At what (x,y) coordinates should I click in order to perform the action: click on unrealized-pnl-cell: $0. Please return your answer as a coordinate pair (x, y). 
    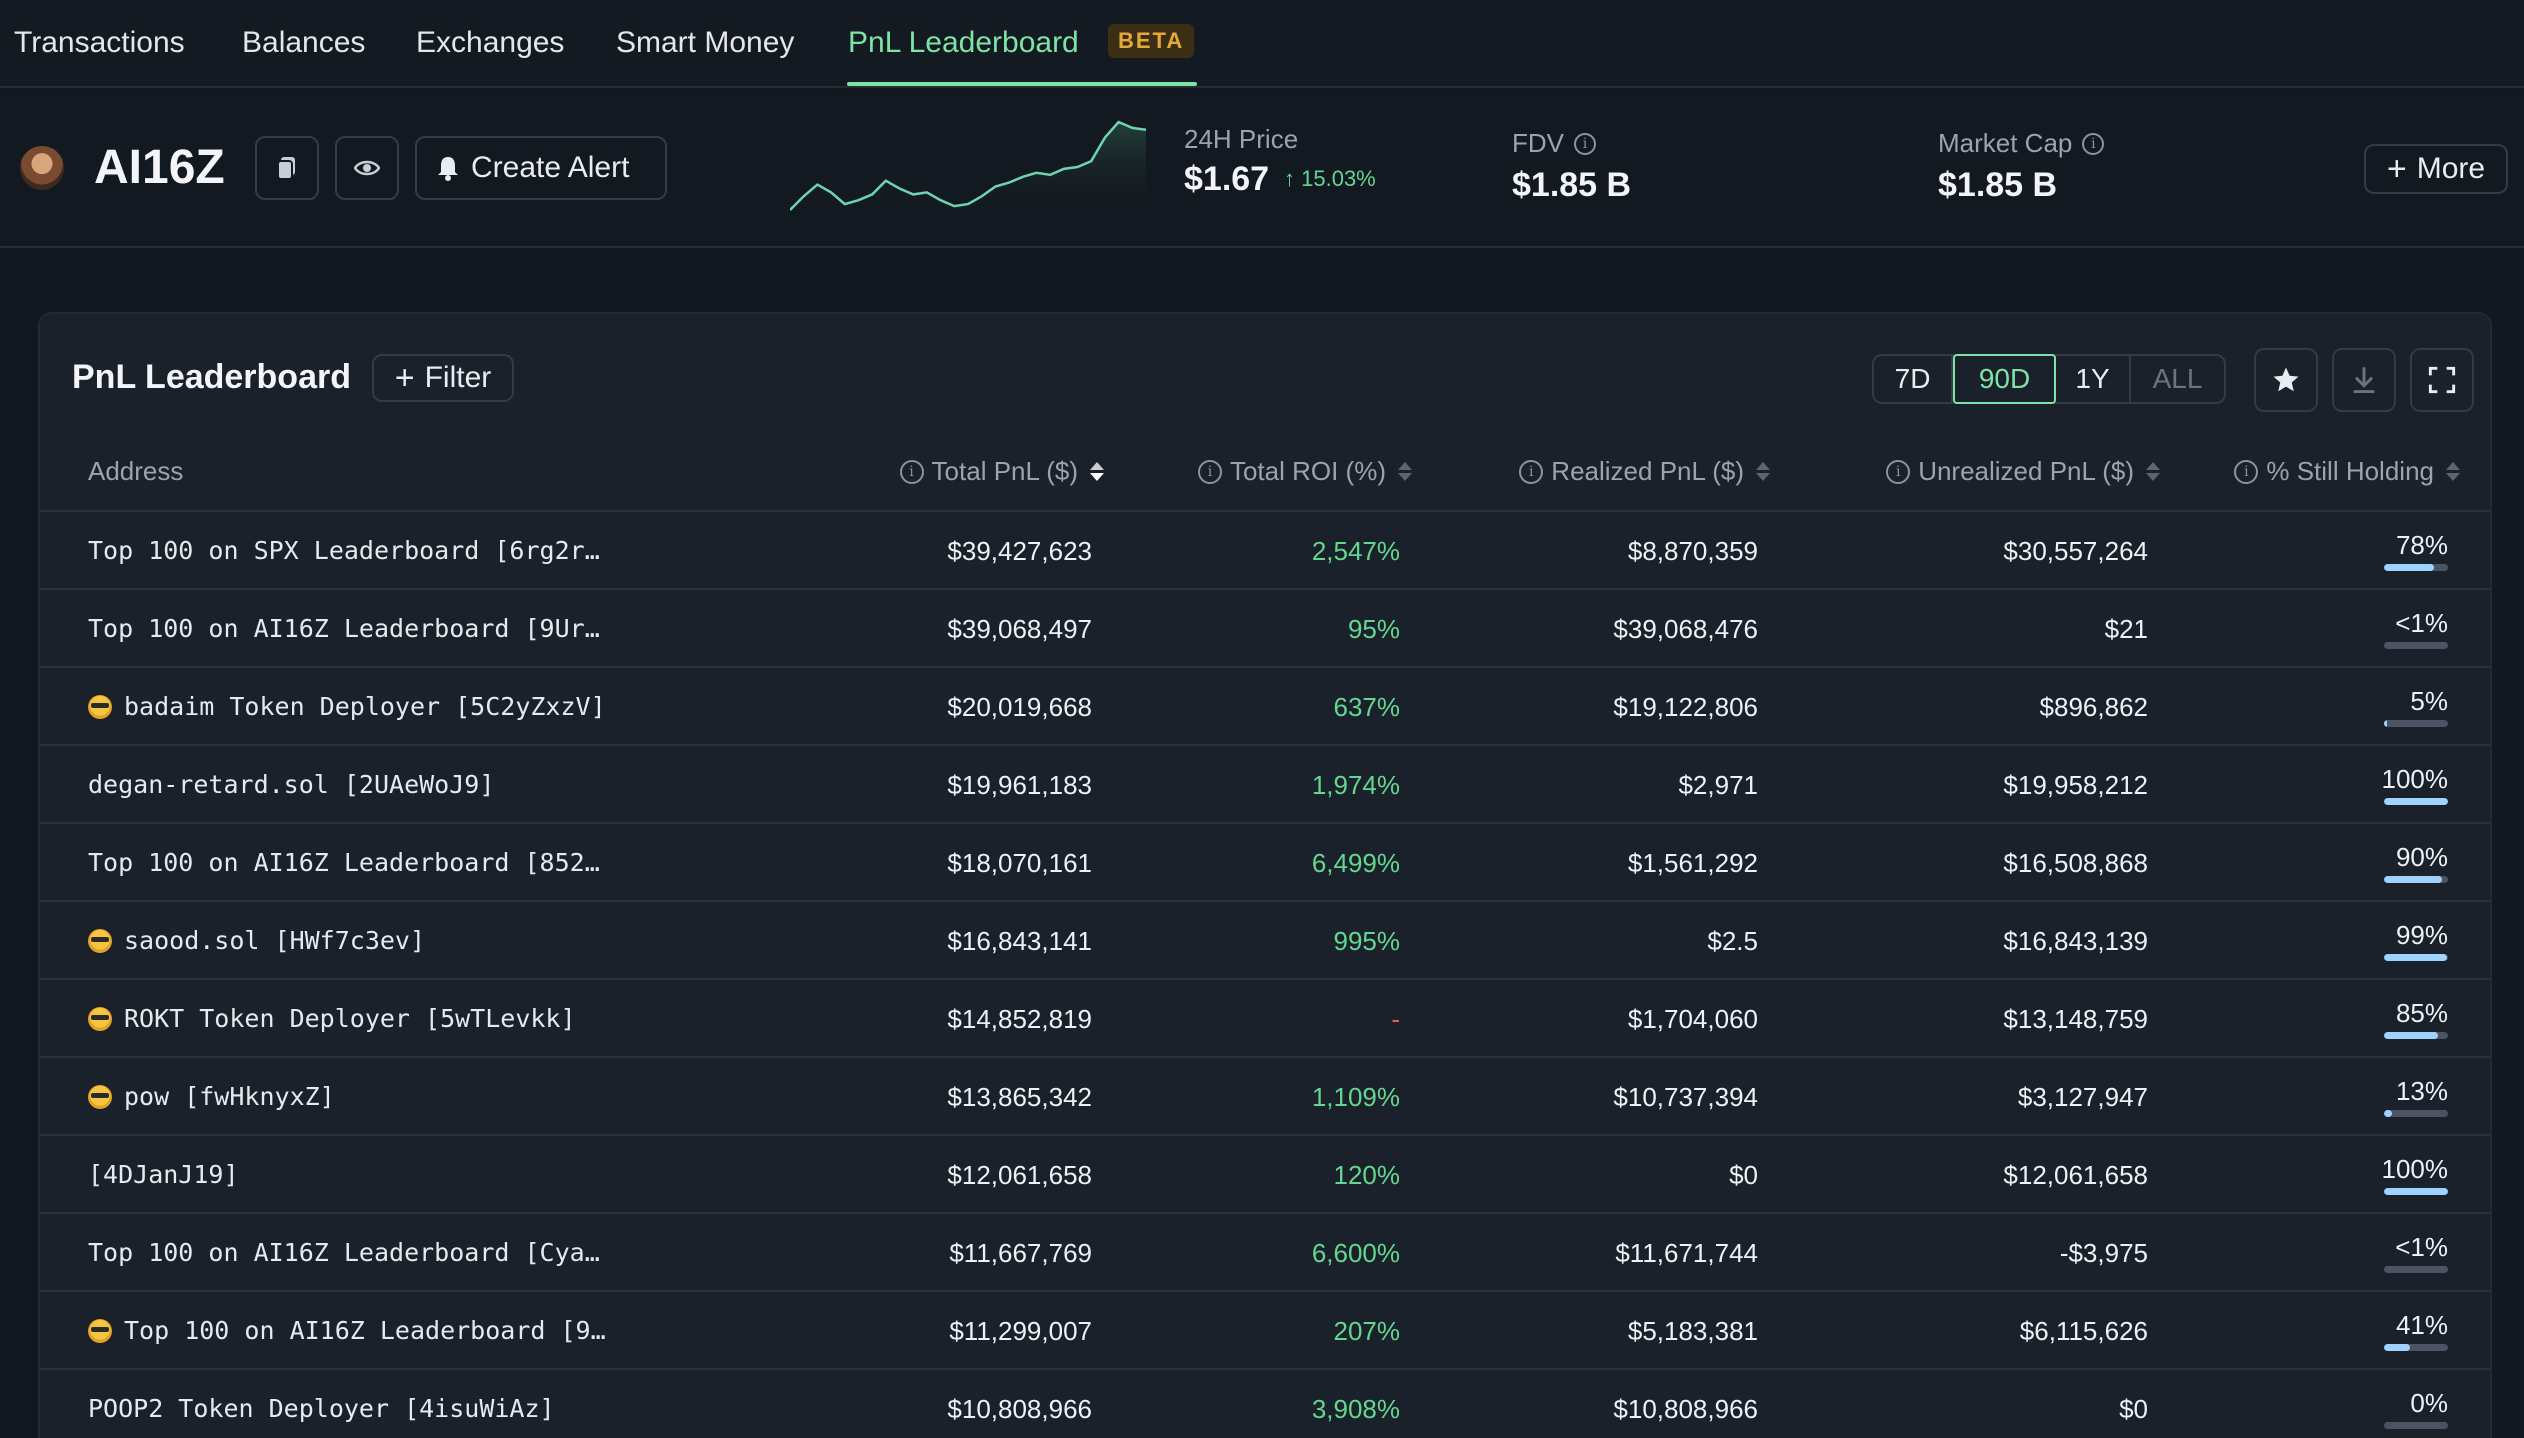
    Looking at the image, I should click on (2133, 1409).